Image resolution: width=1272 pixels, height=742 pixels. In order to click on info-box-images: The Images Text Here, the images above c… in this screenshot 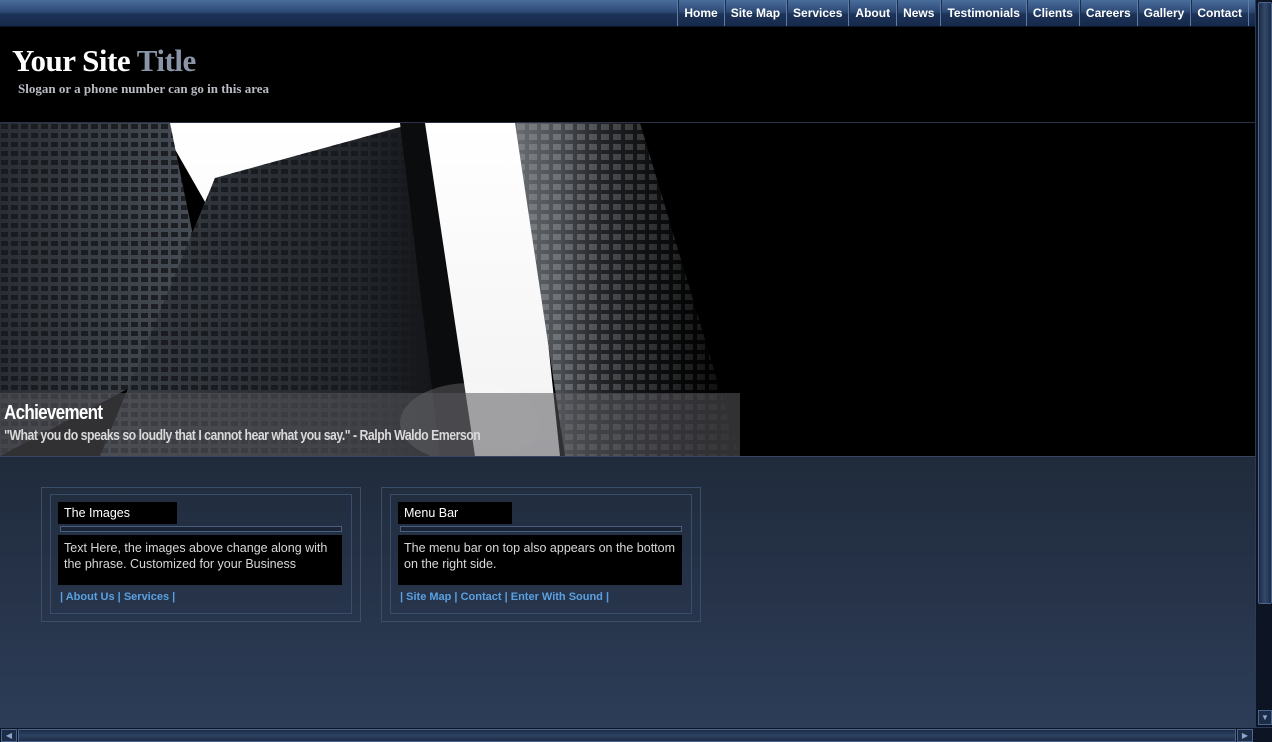, I will do `click(201, 554)`.